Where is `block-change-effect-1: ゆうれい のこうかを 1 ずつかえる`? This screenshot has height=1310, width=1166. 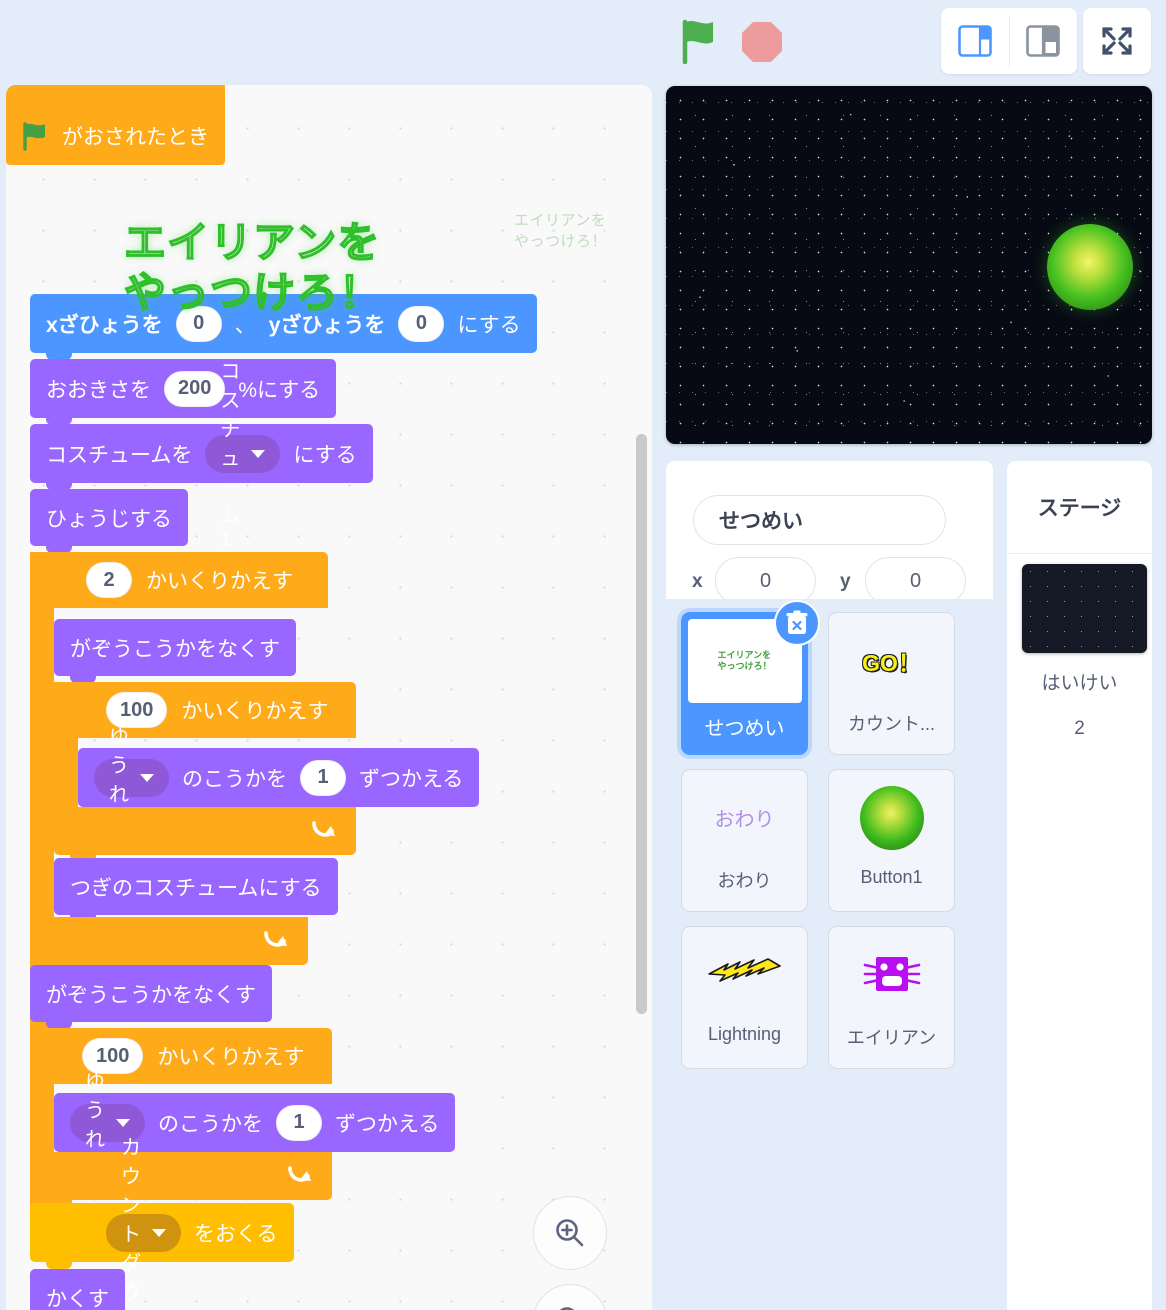
block-change-effect-1: ゆうれい のこうかを 1 ずつかえる is located at coordinates (279, 780).